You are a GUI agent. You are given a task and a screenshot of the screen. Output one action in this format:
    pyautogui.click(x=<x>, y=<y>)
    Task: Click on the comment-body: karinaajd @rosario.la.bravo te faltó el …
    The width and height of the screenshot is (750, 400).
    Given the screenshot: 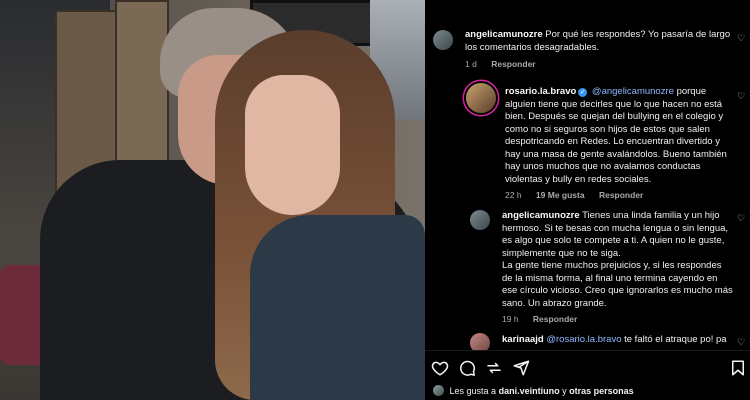 What is the action you would take?
    pyautogui.click(x=622, y=340)
    